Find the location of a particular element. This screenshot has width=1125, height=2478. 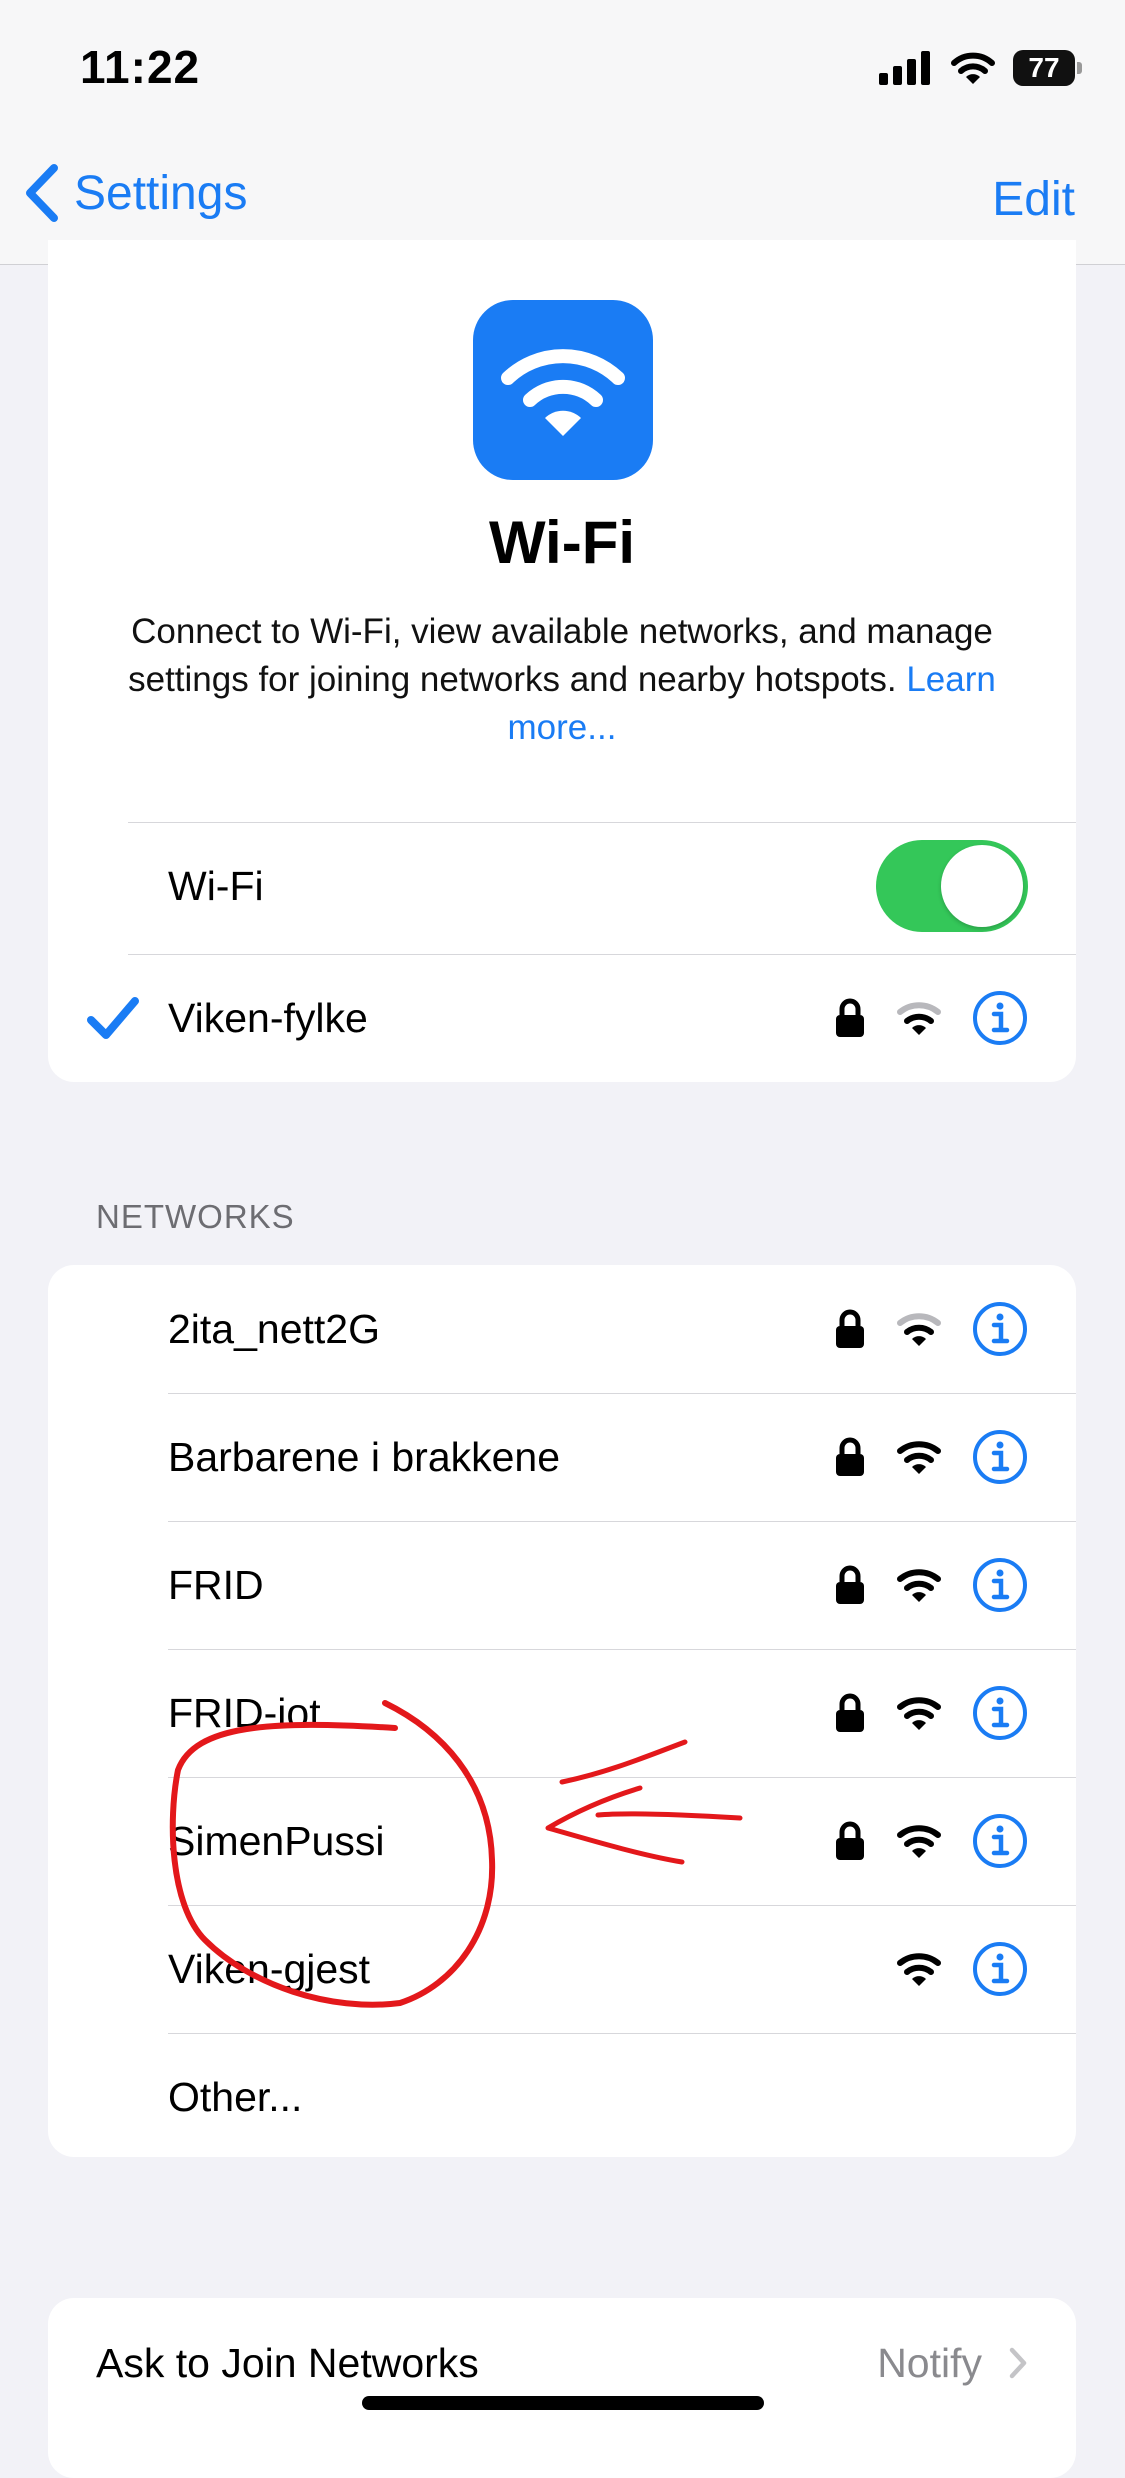

network-name: SimenPussi is located at coordinates (276, 1841).